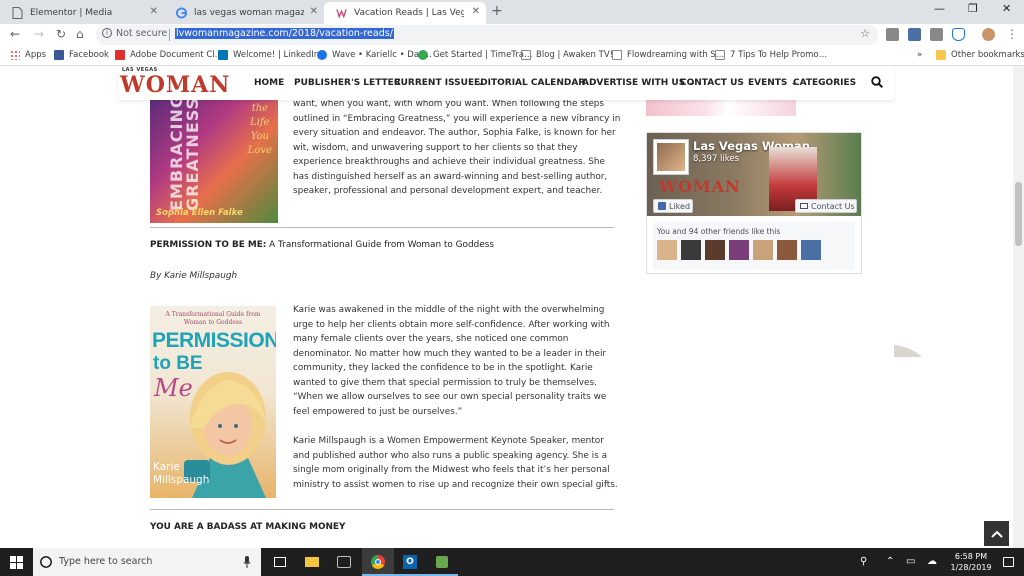  I want to click on friends-like-text: You and 94 other friends like this, so click(719, 231).